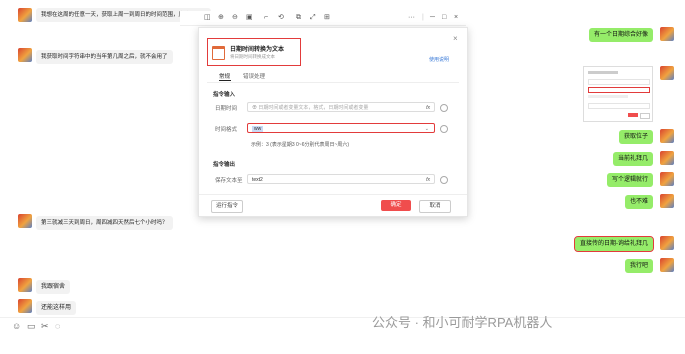  I want to click on dialog-subtitle: 将日期时间转换成文本, so click(252, 56).